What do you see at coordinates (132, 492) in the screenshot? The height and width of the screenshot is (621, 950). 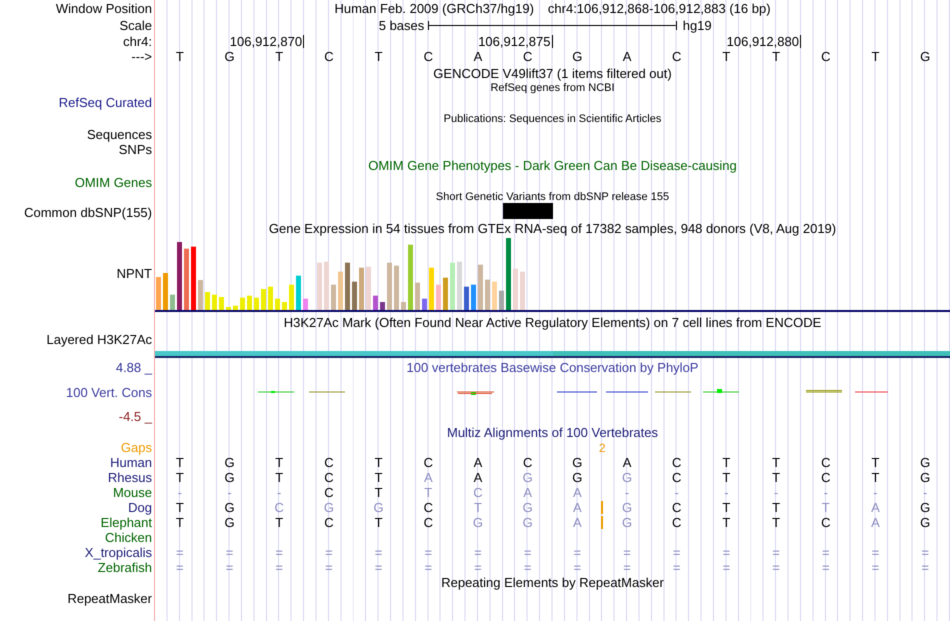 I see `species-label: Mouse` at bounding box center [132, 492].